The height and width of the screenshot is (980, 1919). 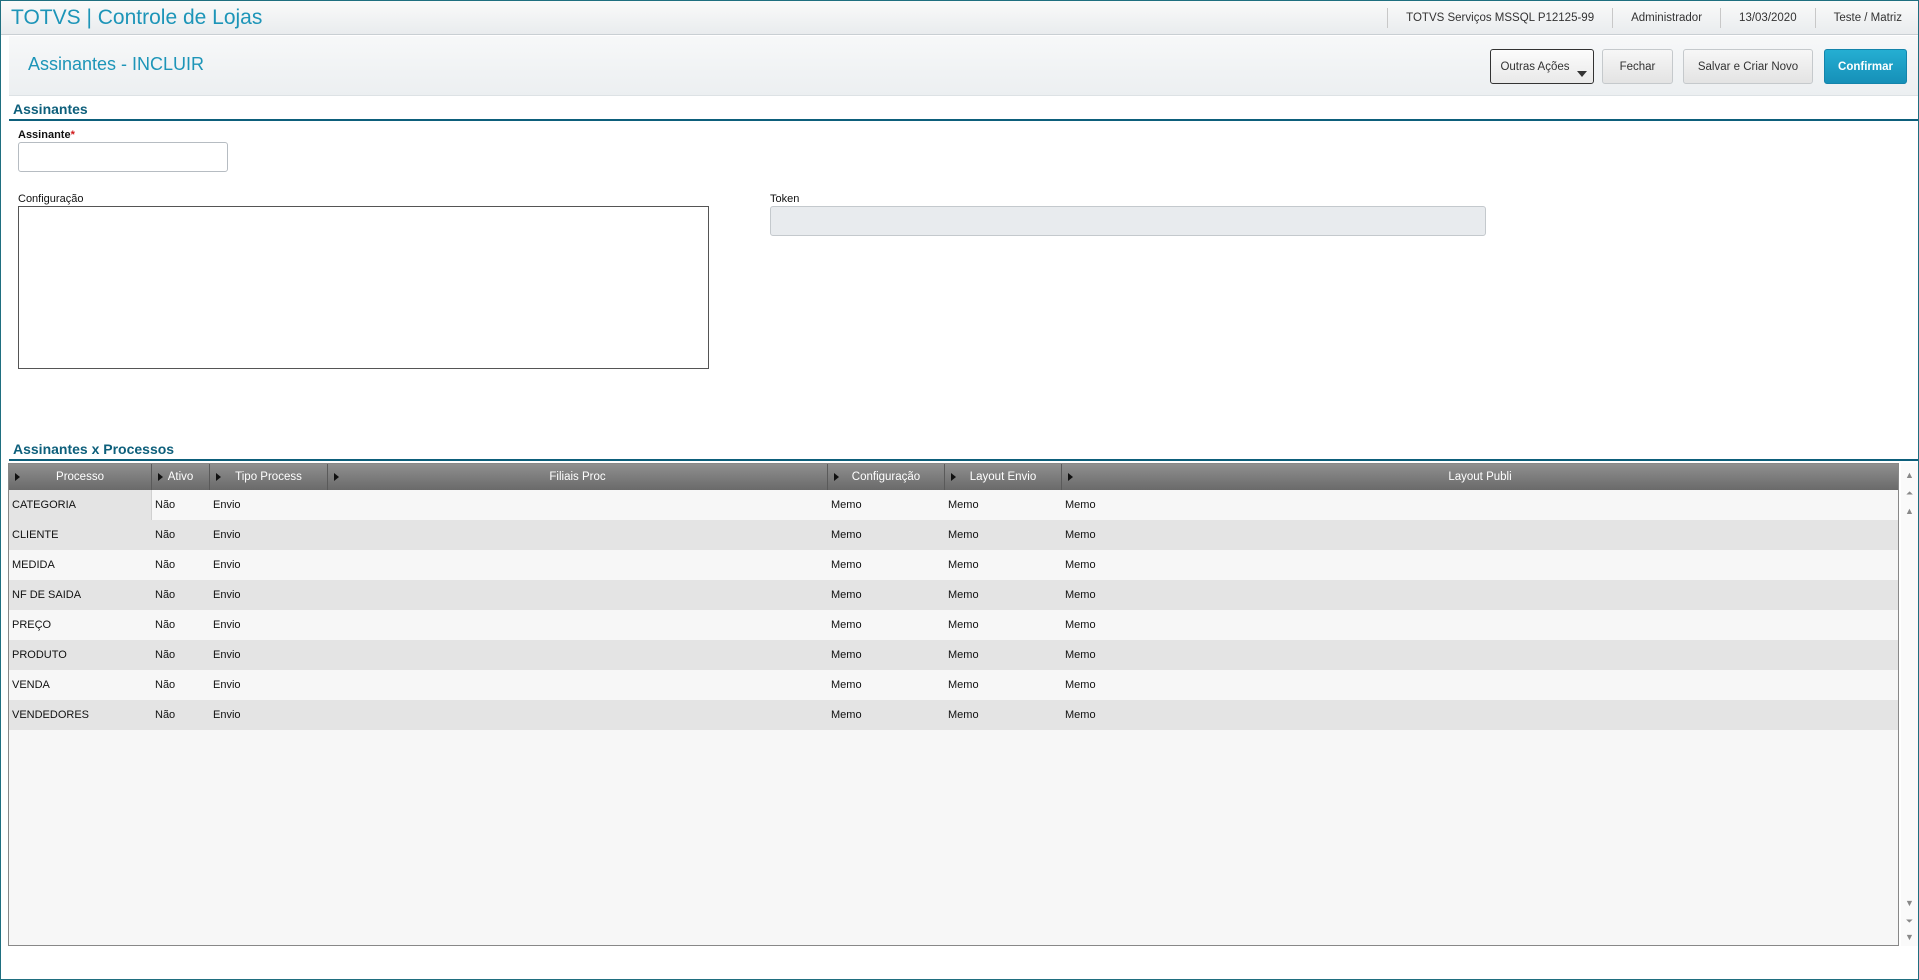 I want to click on scroll-top-icon: ▲, so click(x=1909, y=475).